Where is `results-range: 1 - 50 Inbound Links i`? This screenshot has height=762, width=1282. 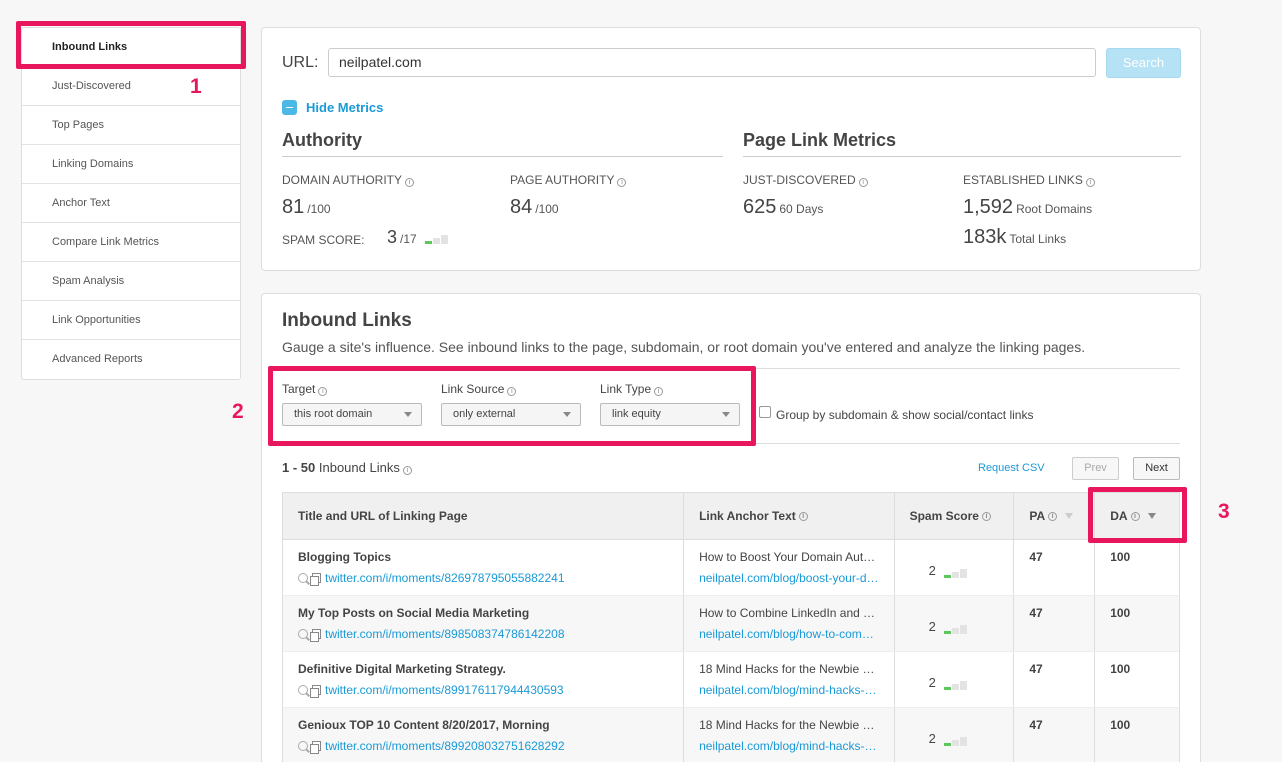
results-range: 1 - 50 Inbound Links i is located at coordinates (347, 467).